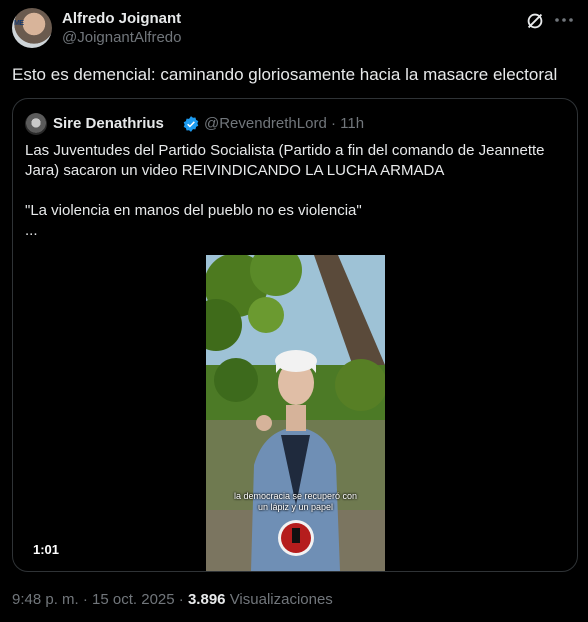 This screenshot has height=622, width=588. I want to click on avatar-tag: ME, so click(19, 23).